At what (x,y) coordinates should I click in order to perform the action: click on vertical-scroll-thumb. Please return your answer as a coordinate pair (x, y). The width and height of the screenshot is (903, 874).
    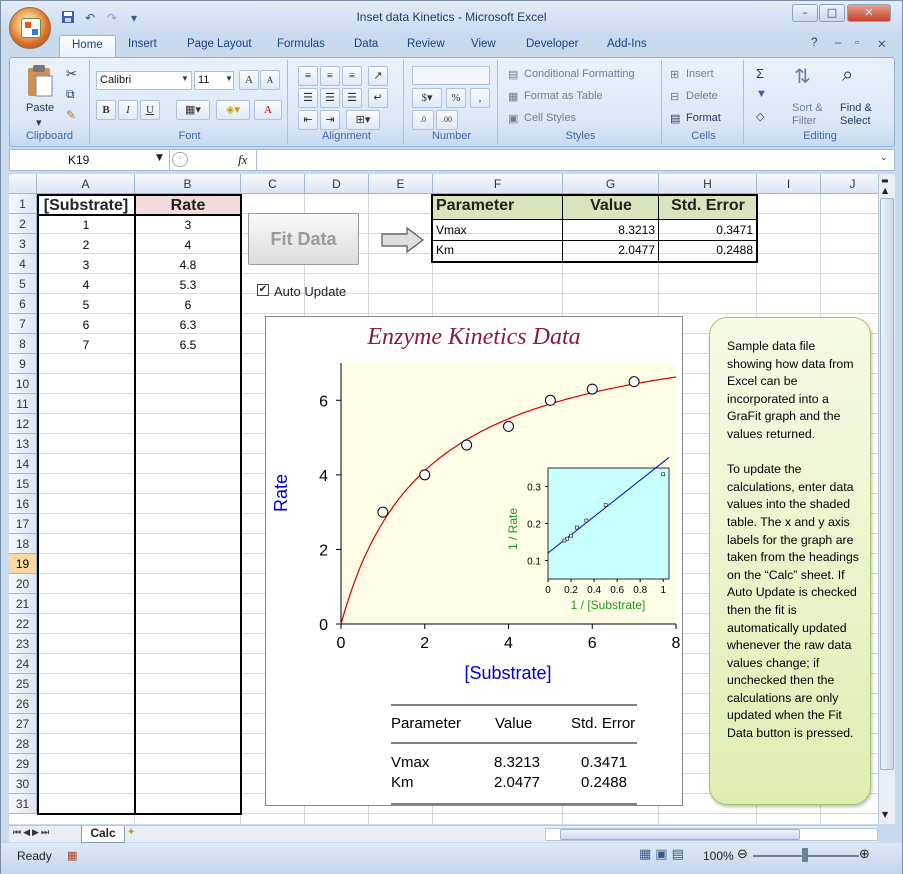
    Looking at the image, I should click on (887, 484).